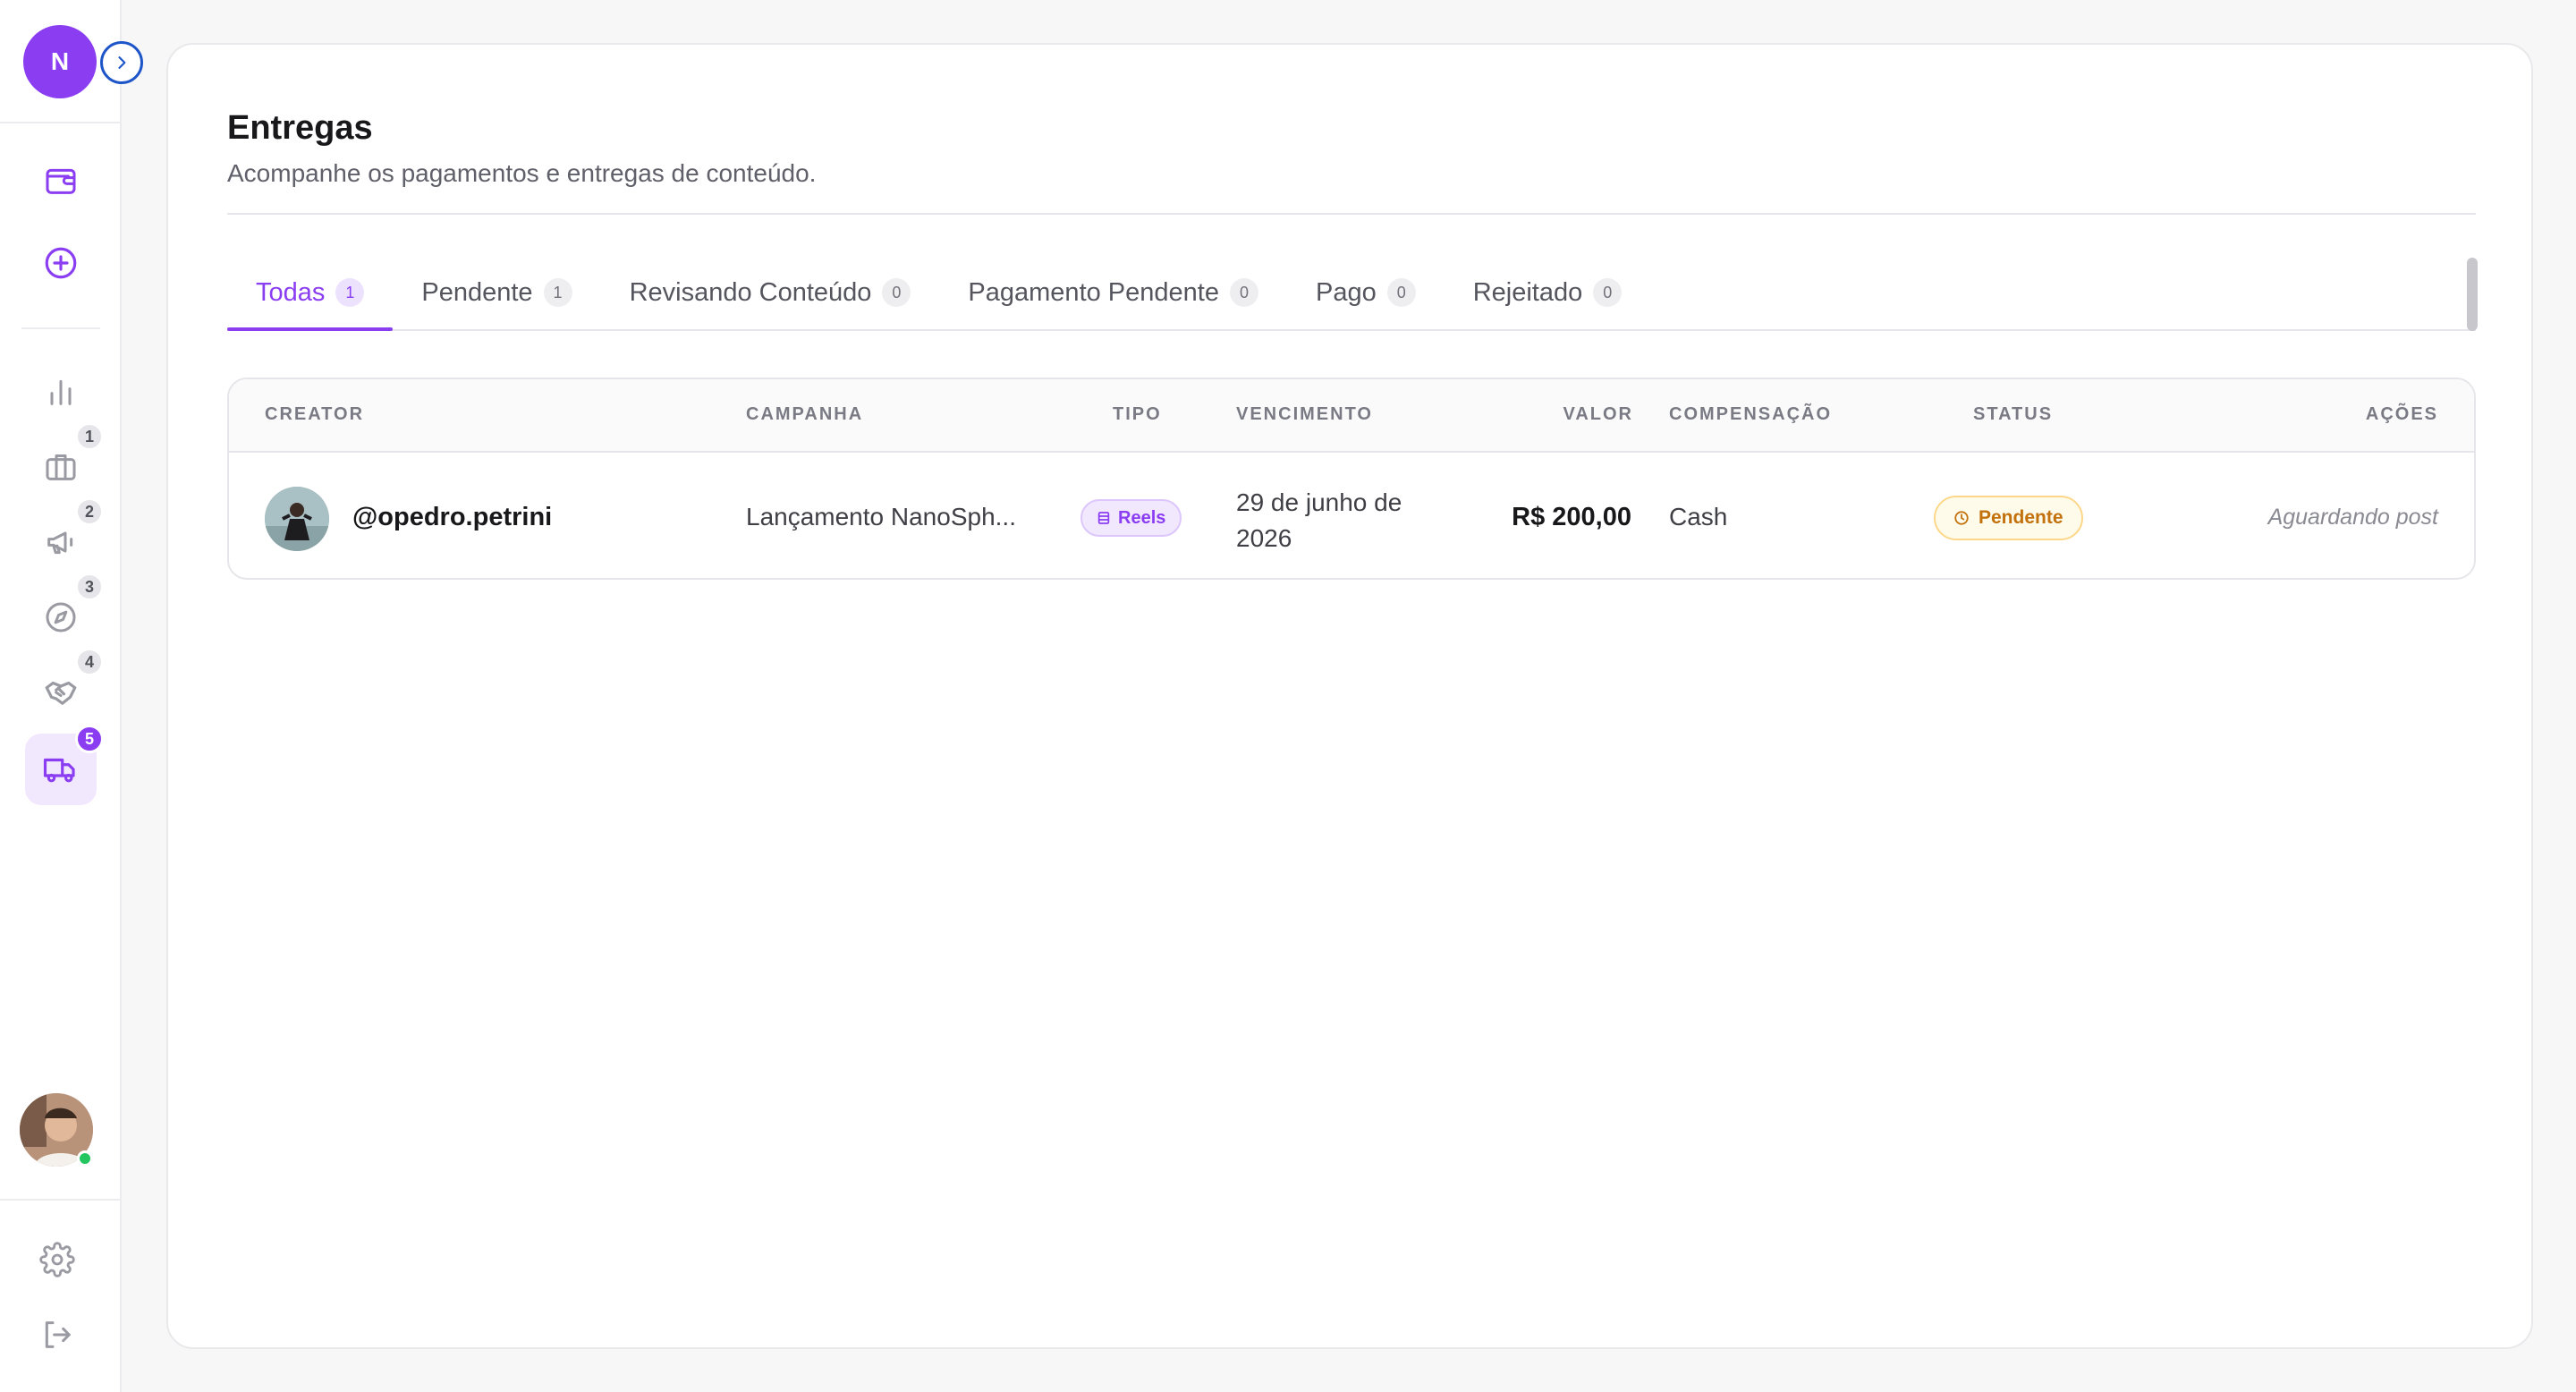  Describe the element at coordinates (291, 292) in the screenshot. I see `tab-label: Todas` at that location.